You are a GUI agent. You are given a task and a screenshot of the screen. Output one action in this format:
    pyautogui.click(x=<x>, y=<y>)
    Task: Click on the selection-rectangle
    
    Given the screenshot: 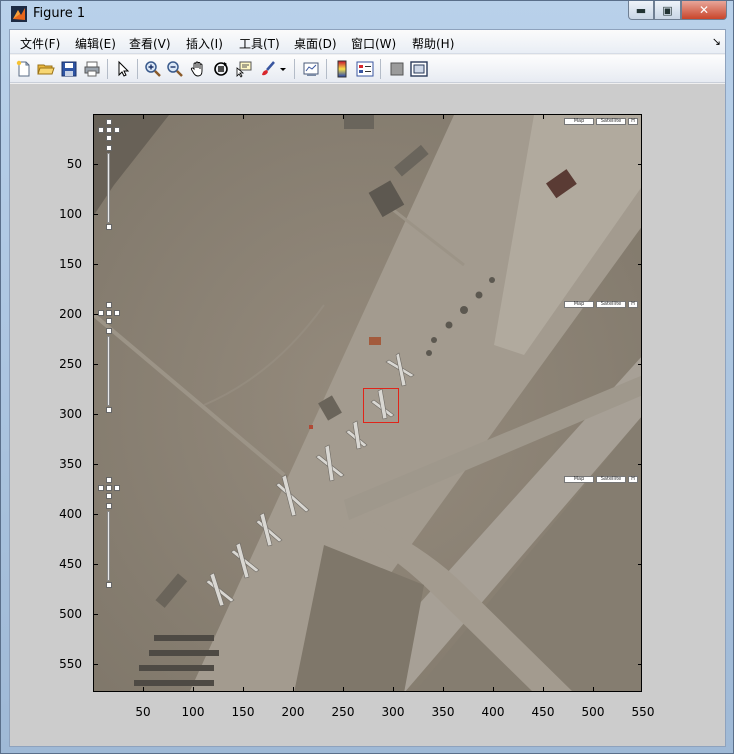 What is the action you would take?
    pyautogui.click(x=381, y=405)
    